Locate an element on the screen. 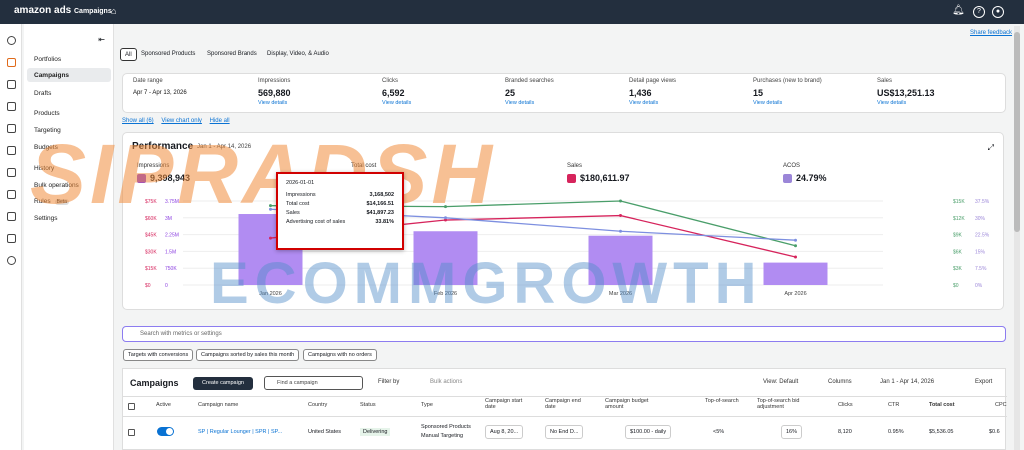 This screenshot has width=1024, height=450. icon-rail is located at coordinates (11, 237).